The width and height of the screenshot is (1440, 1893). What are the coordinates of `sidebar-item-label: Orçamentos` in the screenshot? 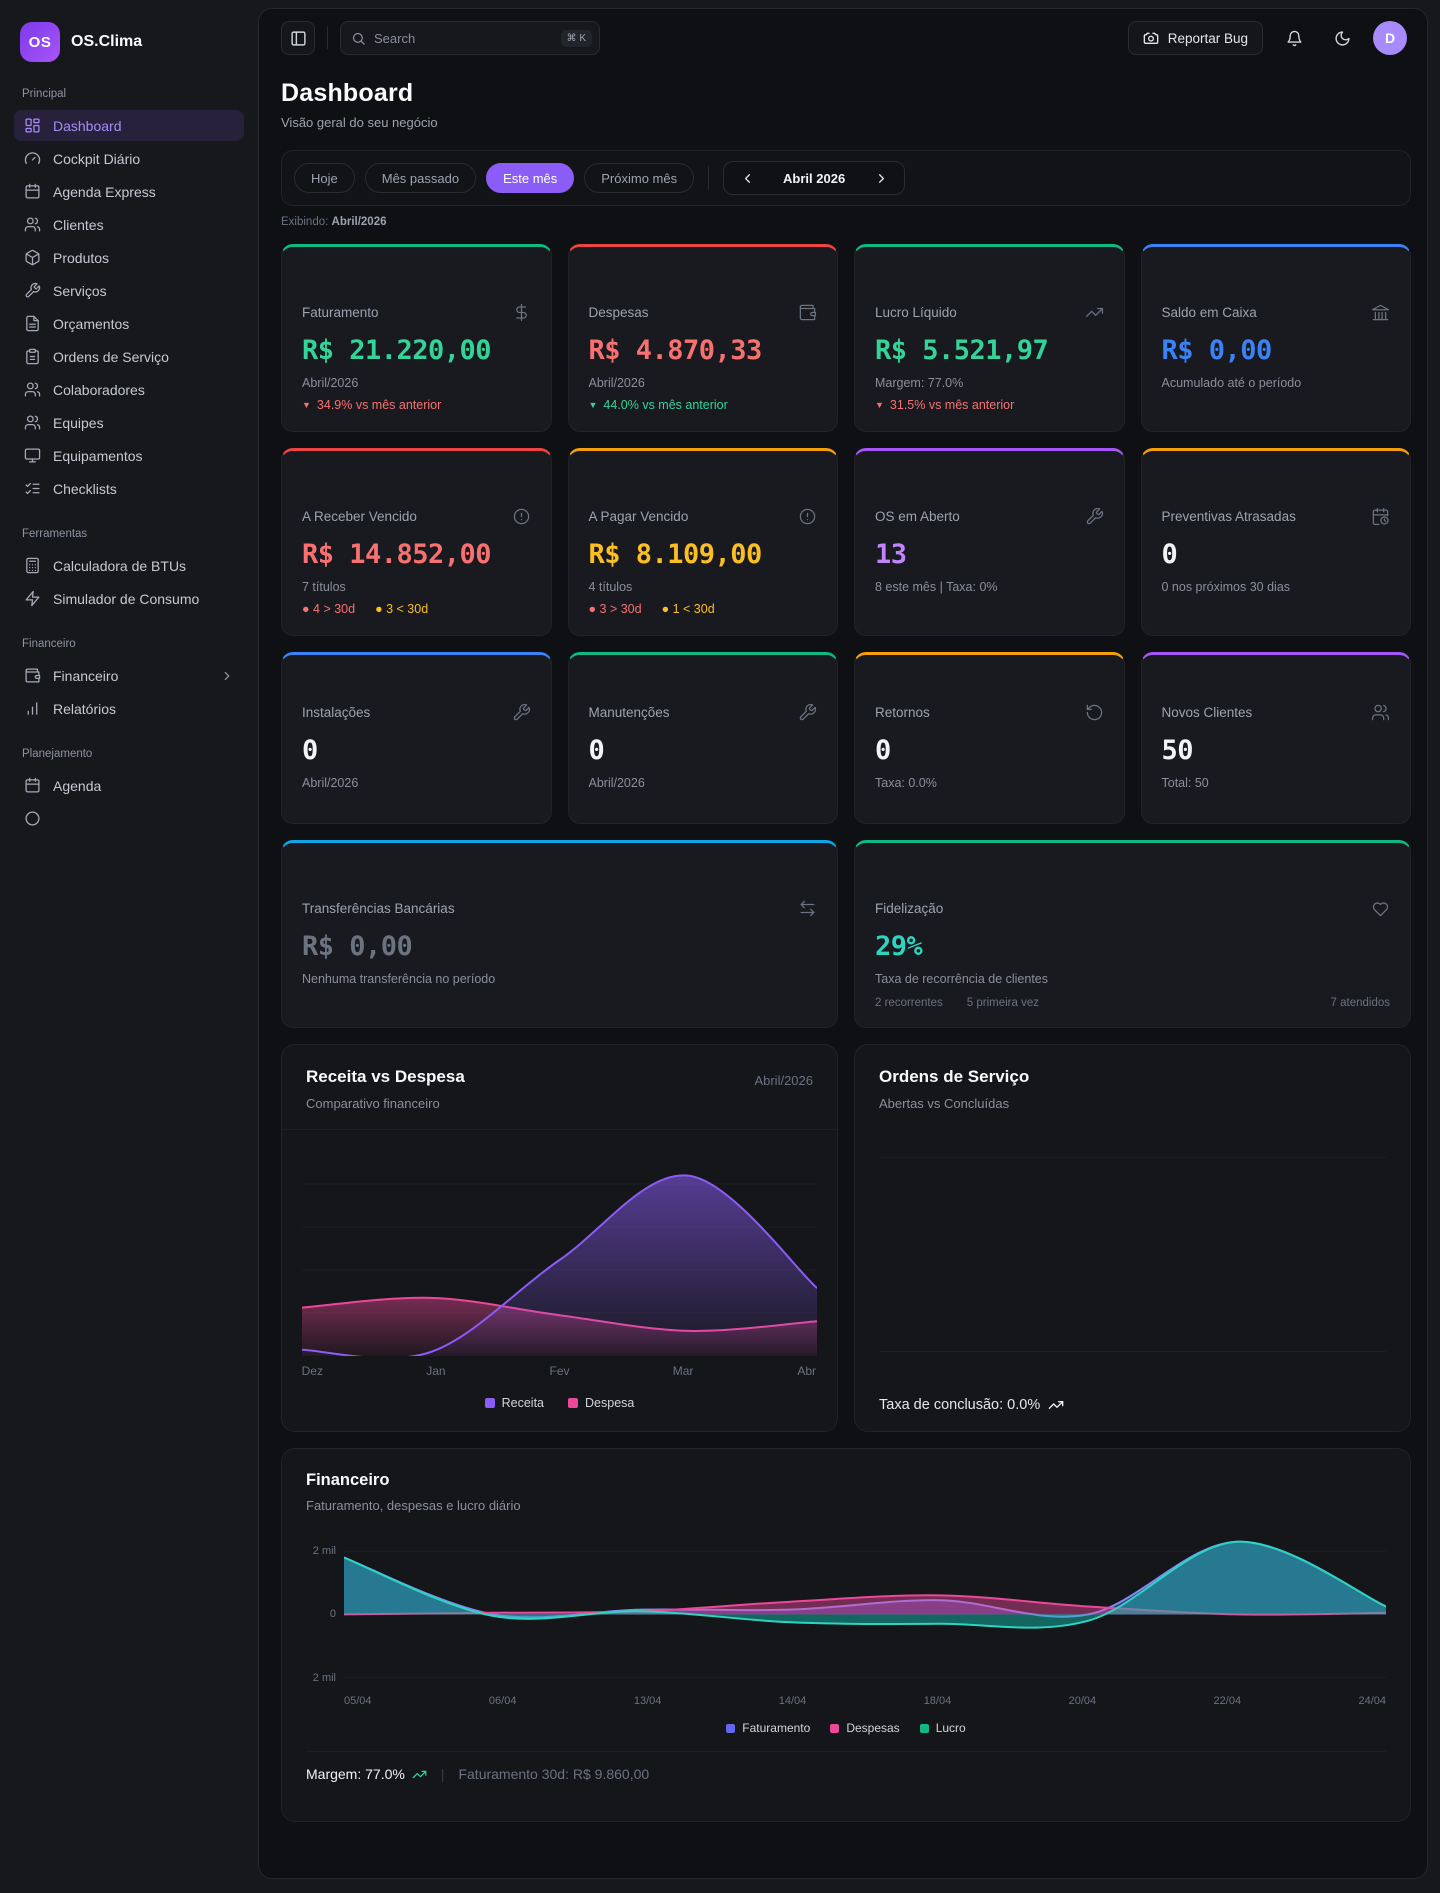 It's located at (91, 323).